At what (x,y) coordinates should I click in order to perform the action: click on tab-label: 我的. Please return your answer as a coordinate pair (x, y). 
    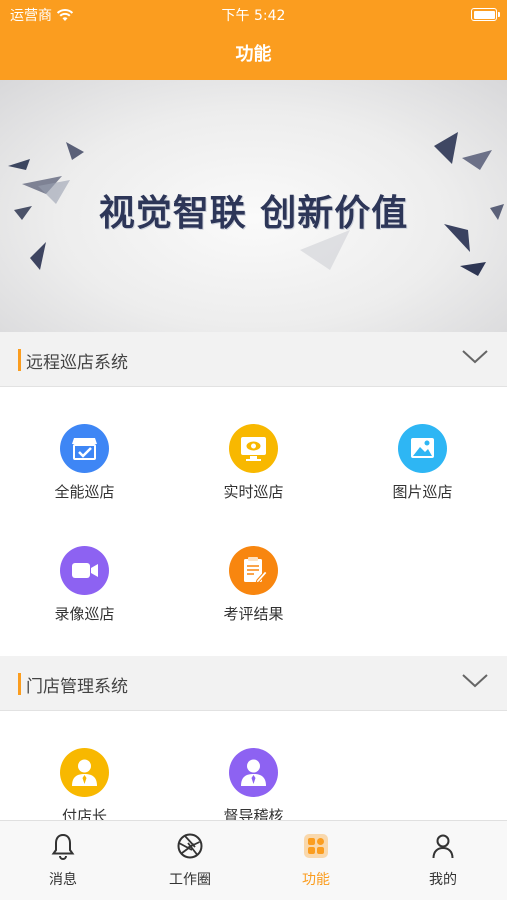
    Looking at the image, I should click on (443, 880).